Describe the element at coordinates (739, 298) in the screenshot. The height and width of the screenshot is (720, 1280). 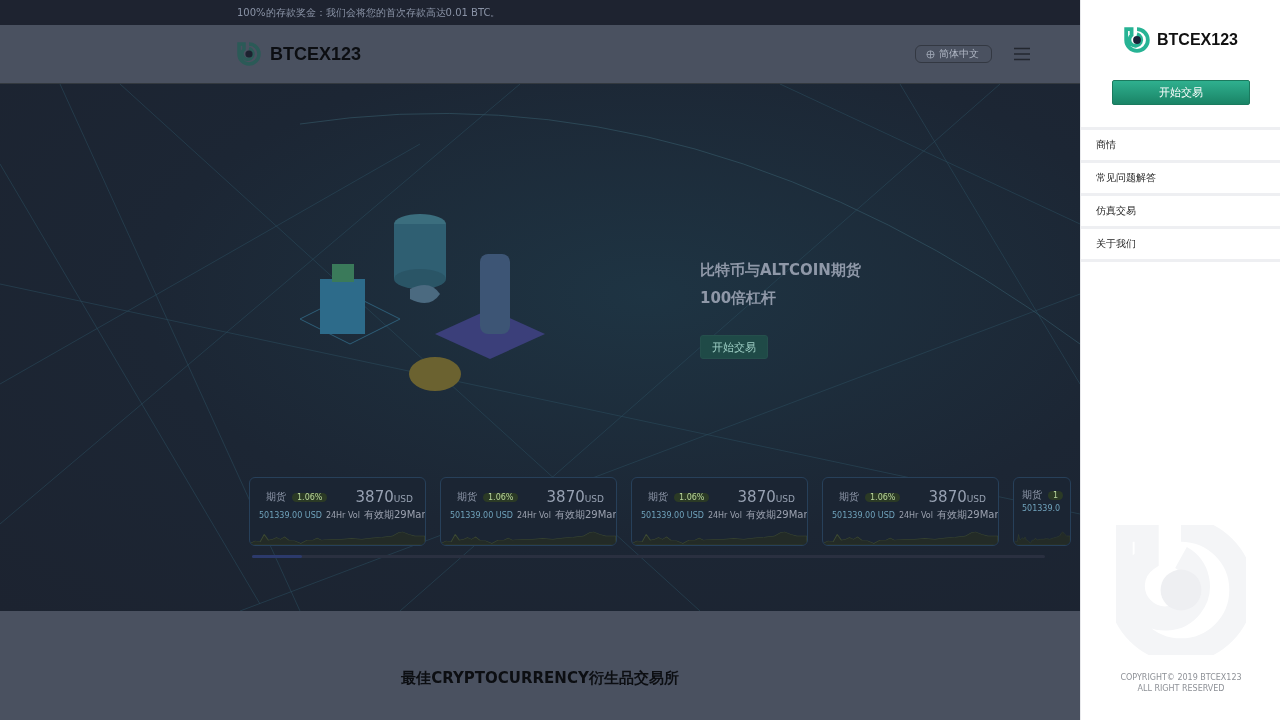
I see `hero-subtitle: 100倍杠杆` at that location.